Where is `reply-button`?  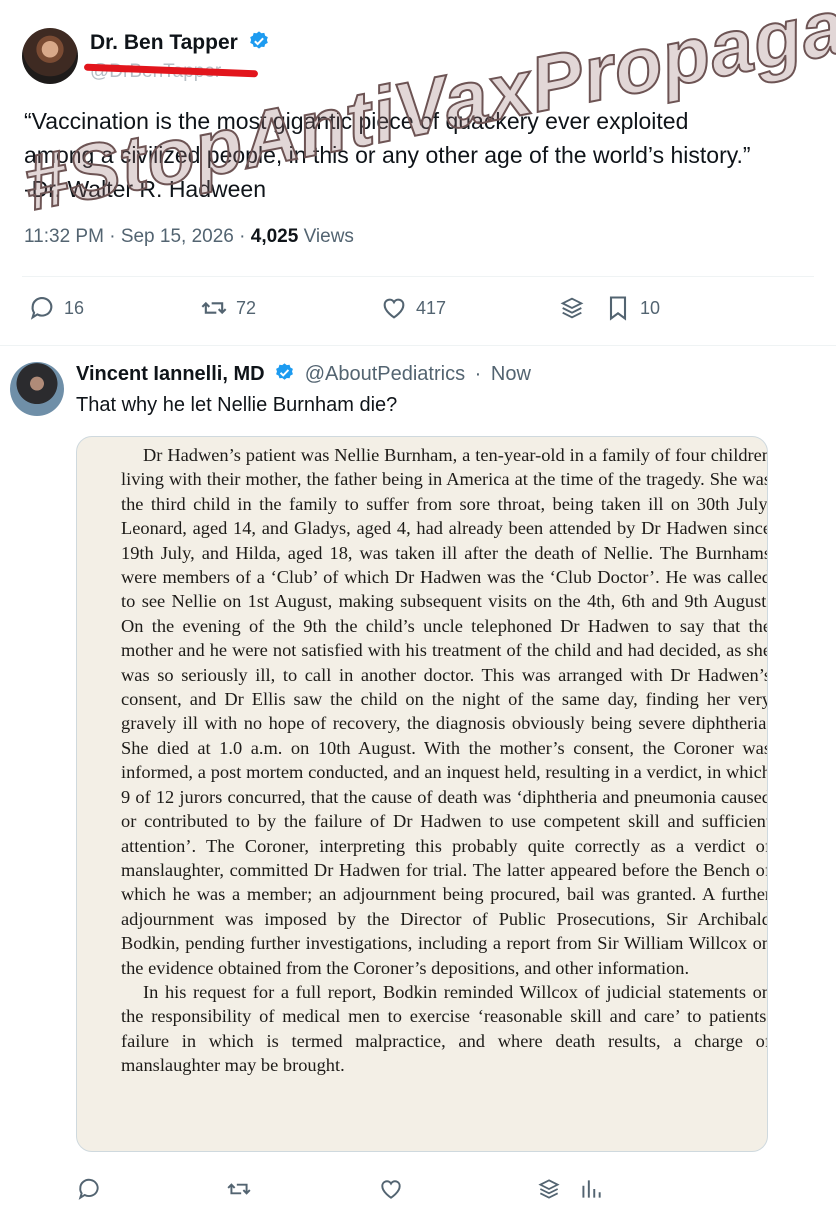
reply-button is located at coordinates (89, 1189).